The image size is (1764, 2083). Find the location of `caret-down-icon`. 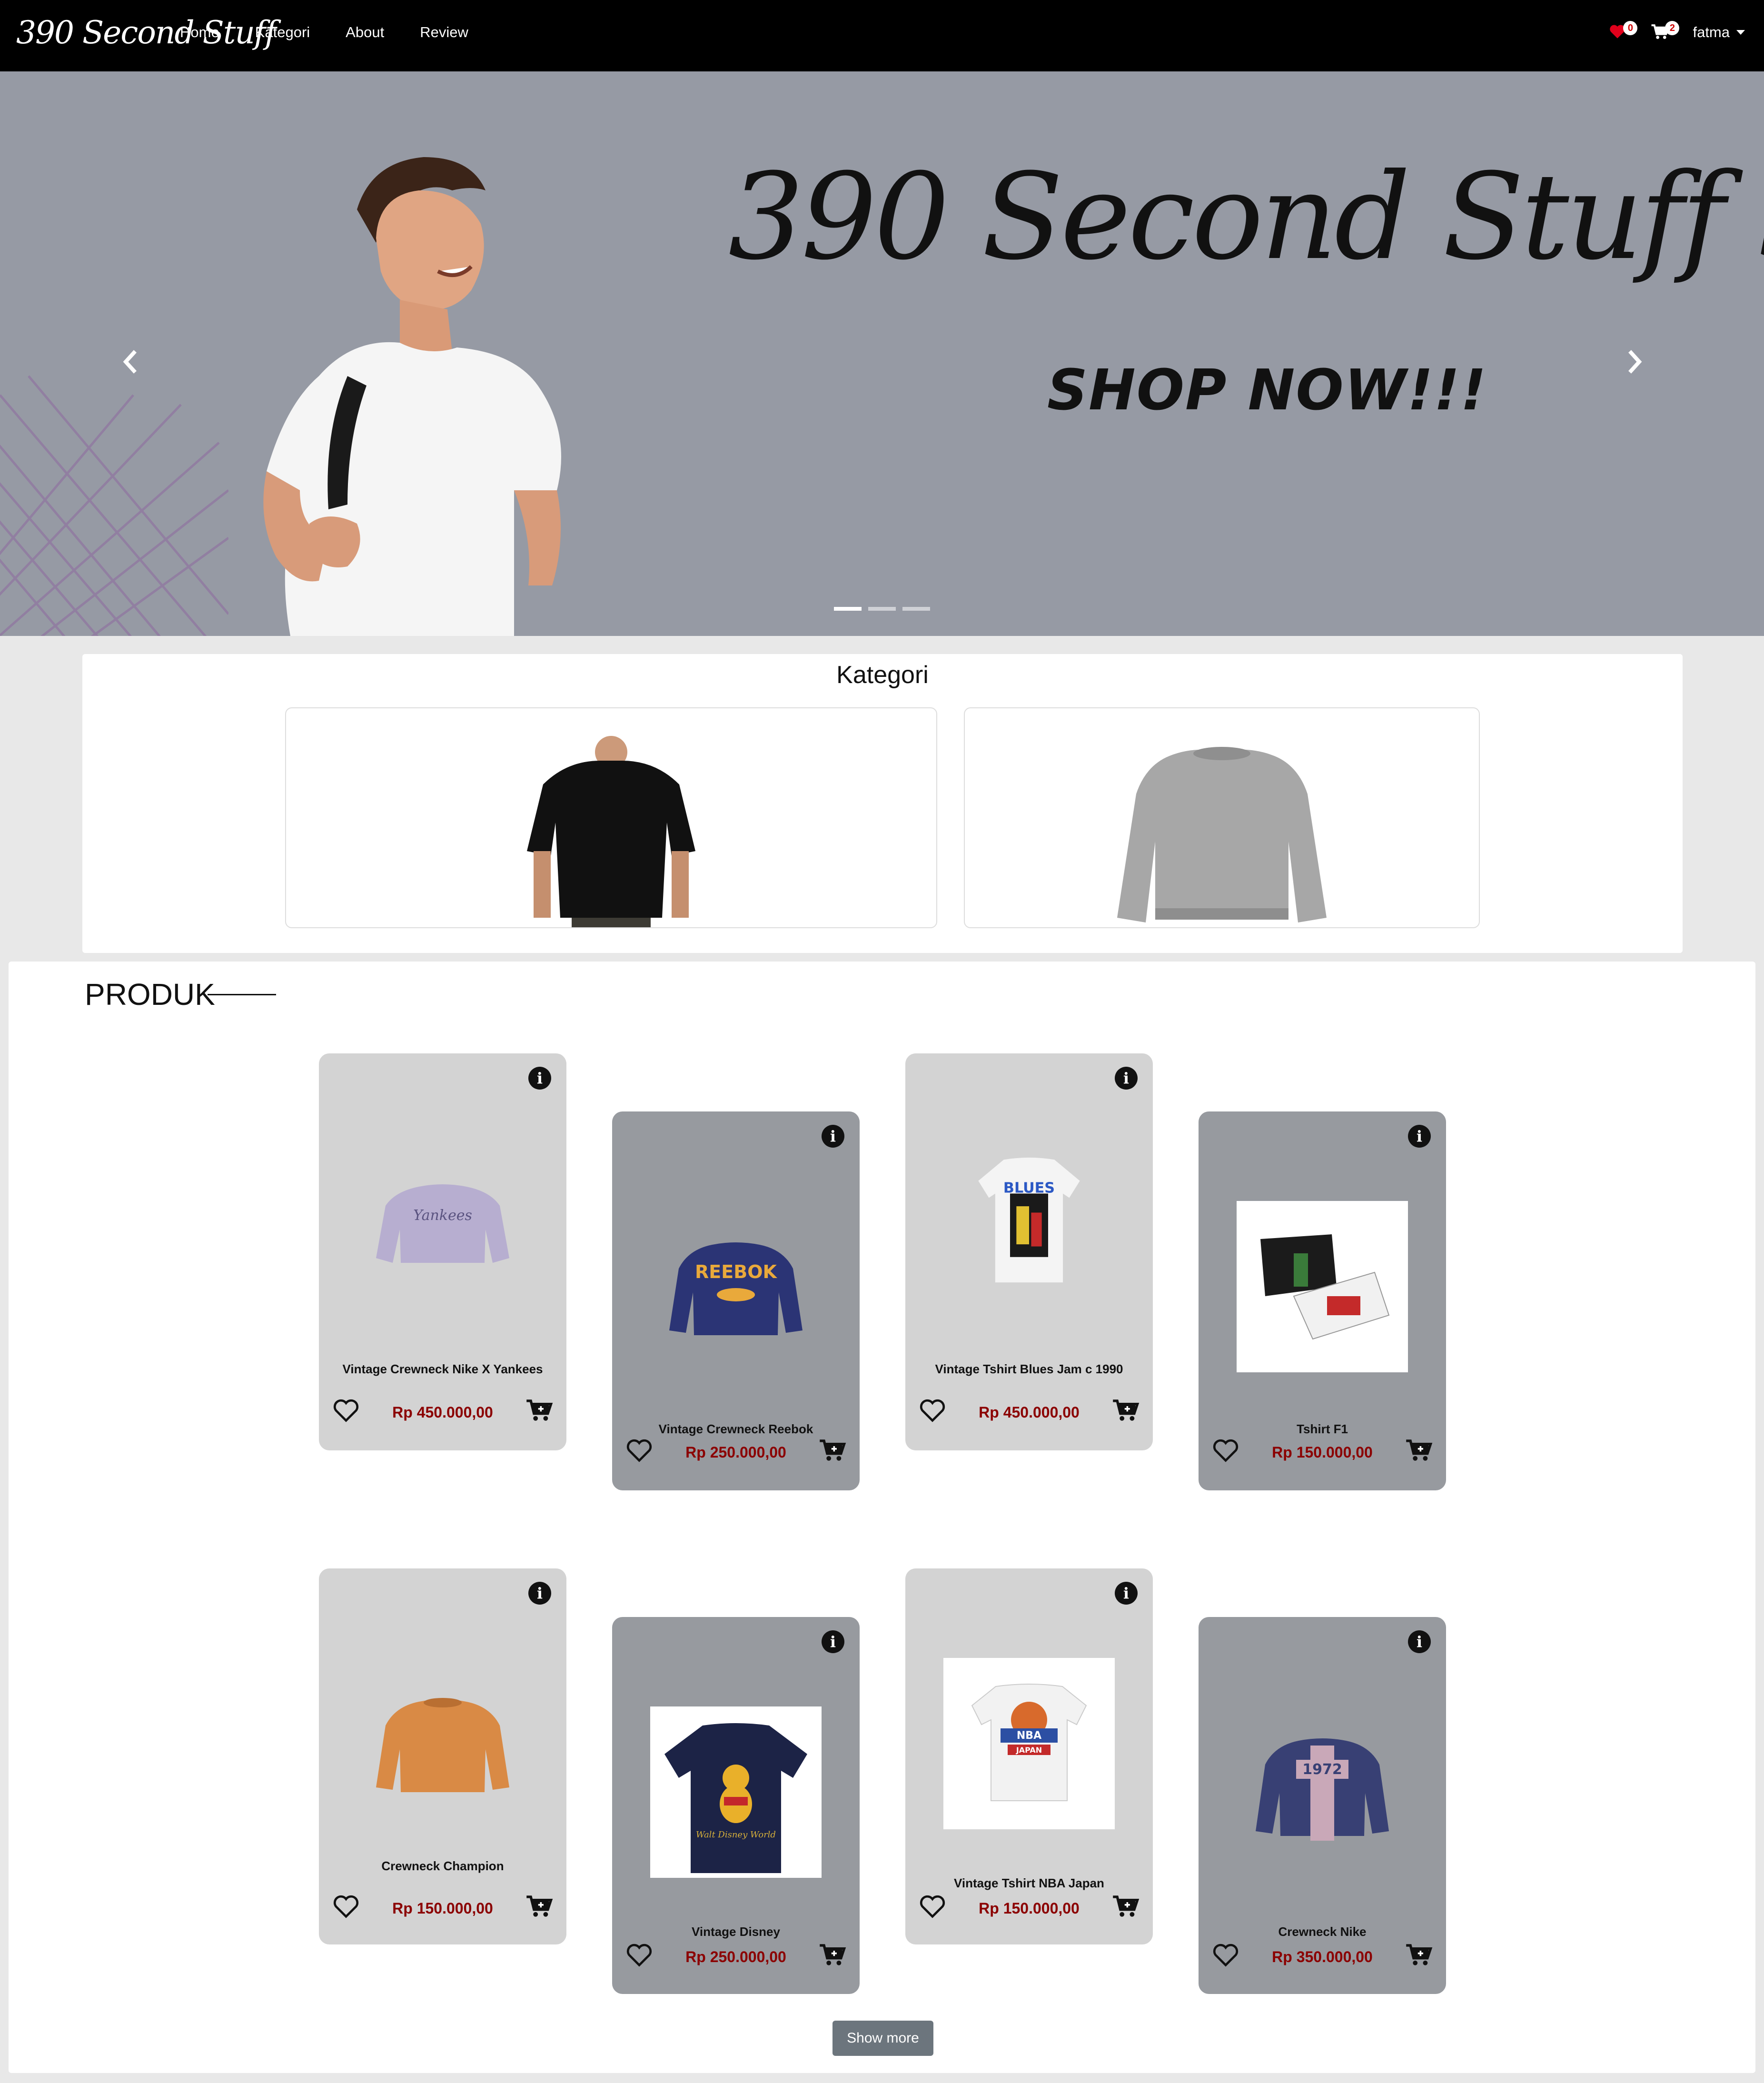

caret-down-icon is located at coordinates (1740, 32).